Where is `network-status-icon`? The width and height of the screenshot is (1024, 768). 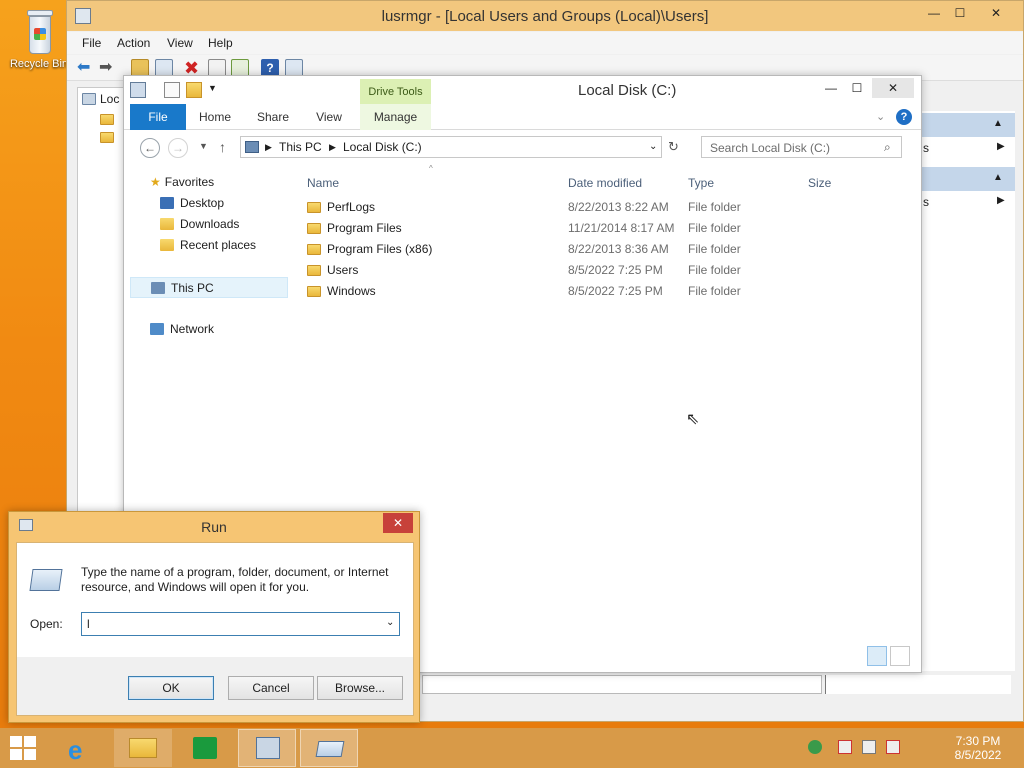 network-status-icon is located at coordinates (845, 747).